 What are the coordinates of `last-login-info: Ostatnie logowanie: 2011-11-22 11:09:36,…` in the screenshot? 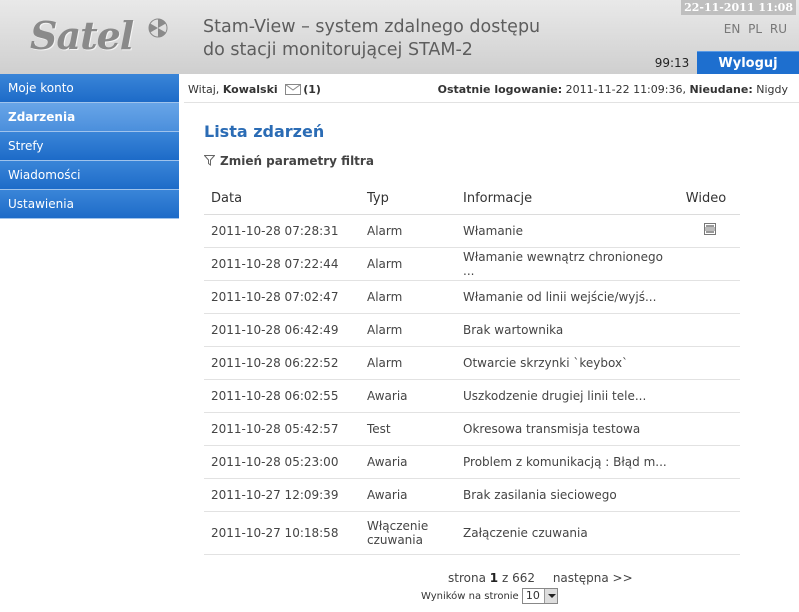 It's located at (613, 90).